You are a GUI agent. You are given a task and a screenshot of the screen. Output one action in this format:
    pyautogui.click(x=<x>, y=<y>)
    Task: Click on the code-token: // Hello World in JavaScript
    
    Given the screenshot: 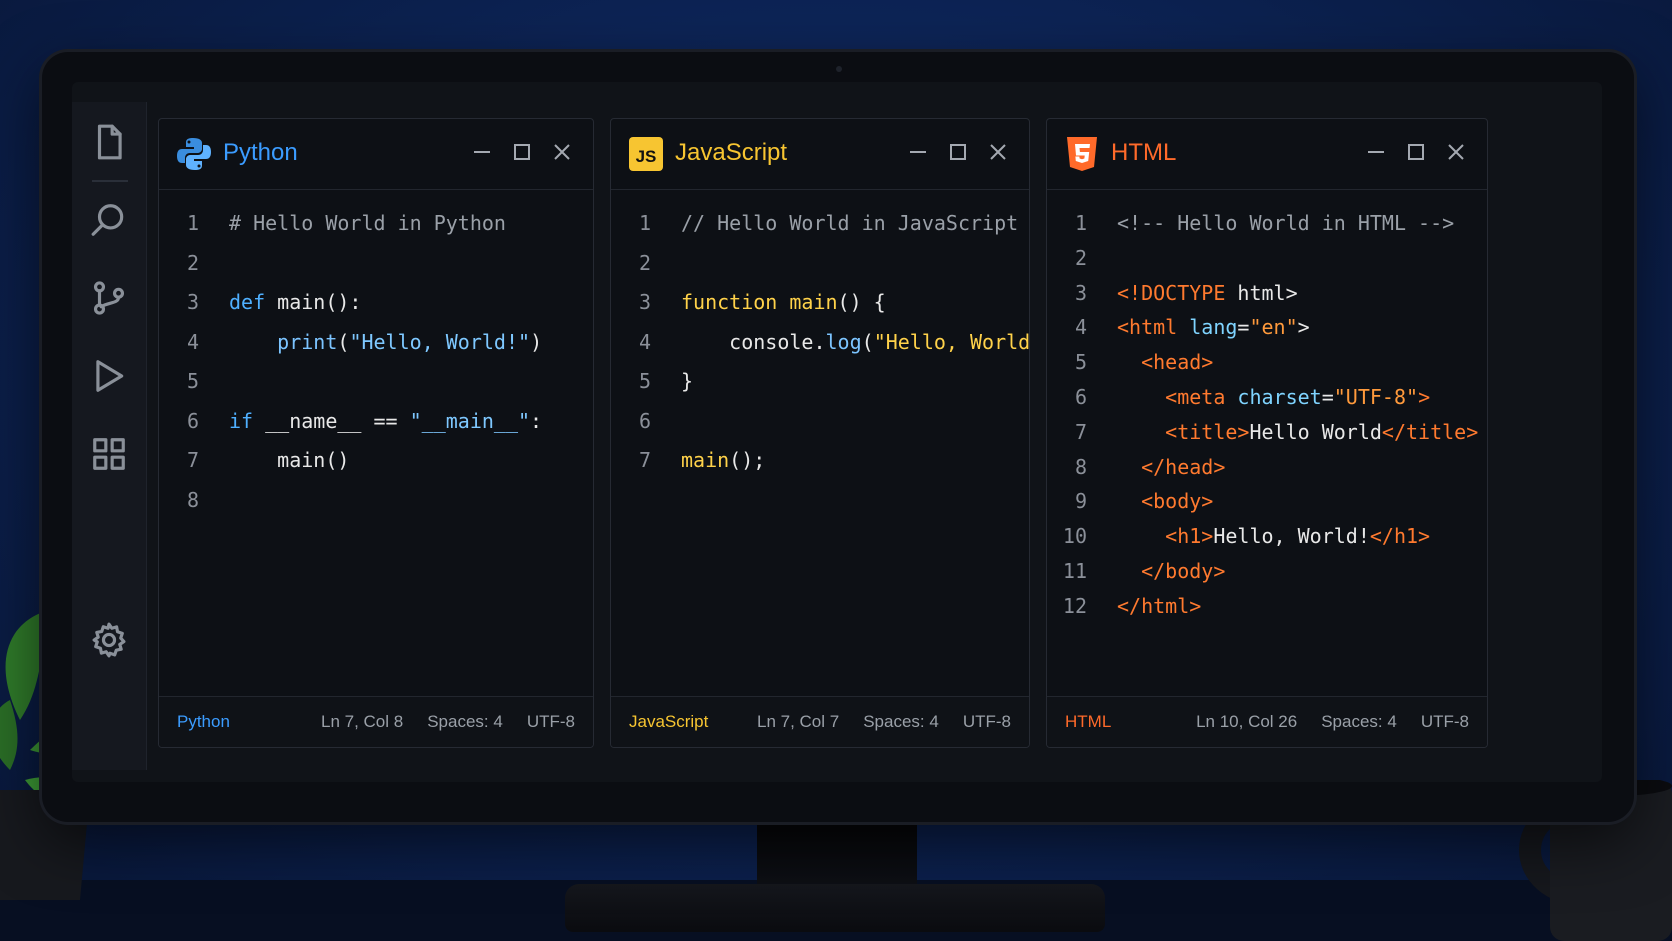 What is the action you would take?
    pyautogui.click(x=850, y=223)
    